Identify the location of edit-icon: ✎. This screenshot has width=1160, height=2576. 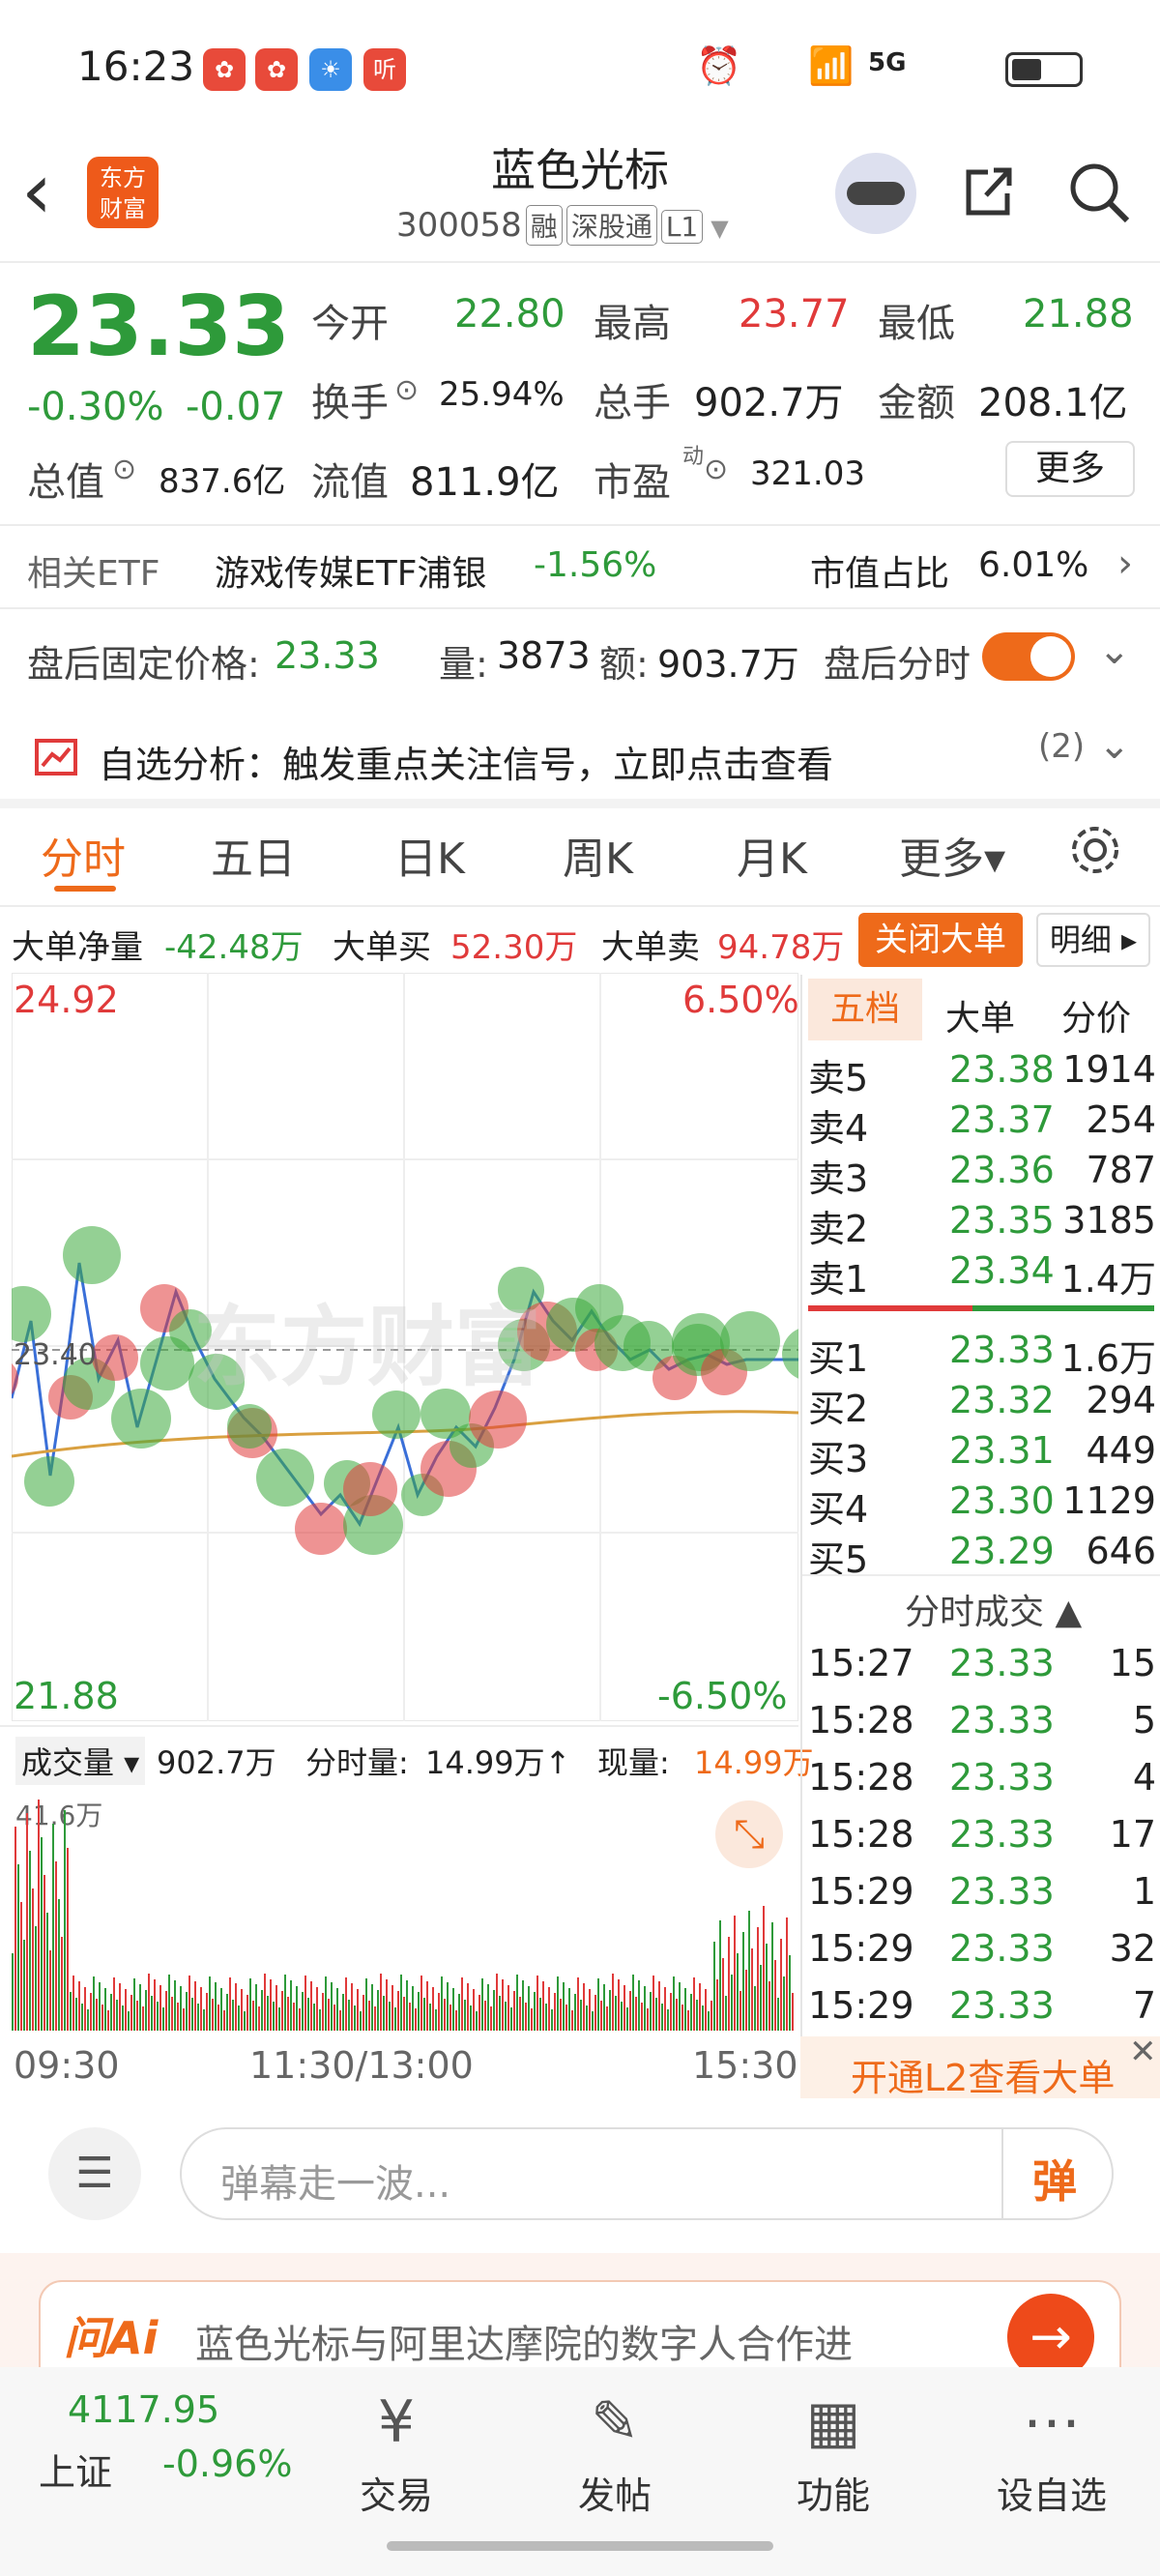
(615, 2422).